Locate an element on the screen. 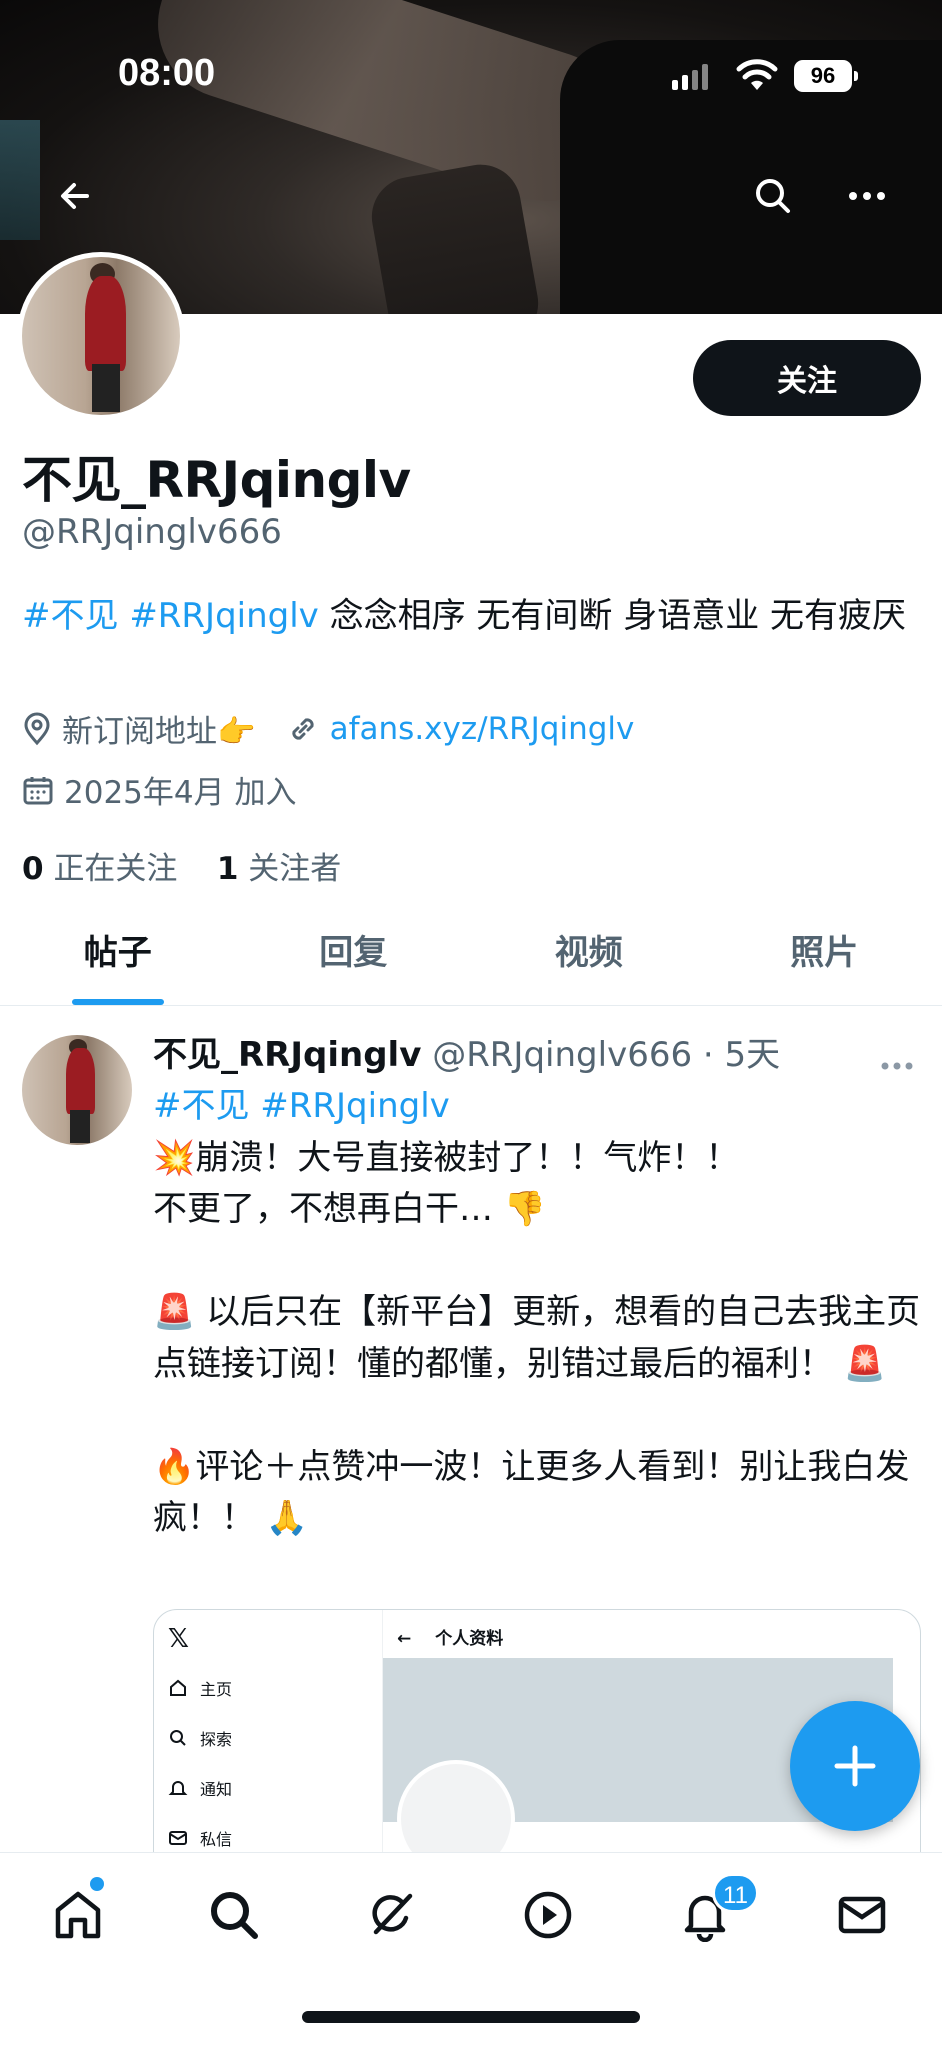 This screenshot has height=2048, width=942. bell-icon is located at coordinates (178, 1788).